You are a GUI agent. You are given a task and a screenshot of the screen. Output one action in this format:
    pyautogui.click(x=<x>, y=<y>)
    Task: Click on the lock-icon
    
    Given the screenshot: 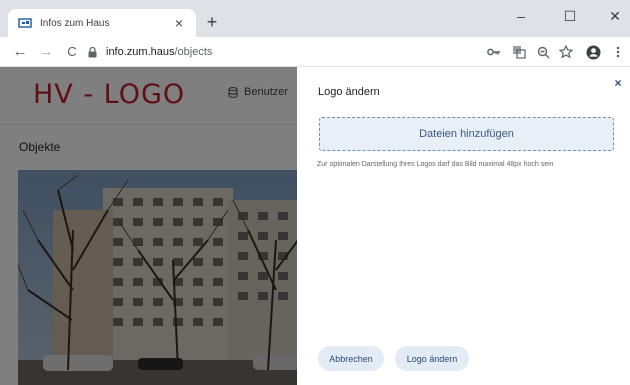 What is the action you would take?
    pyautogui.click(x=92, y=52)
    